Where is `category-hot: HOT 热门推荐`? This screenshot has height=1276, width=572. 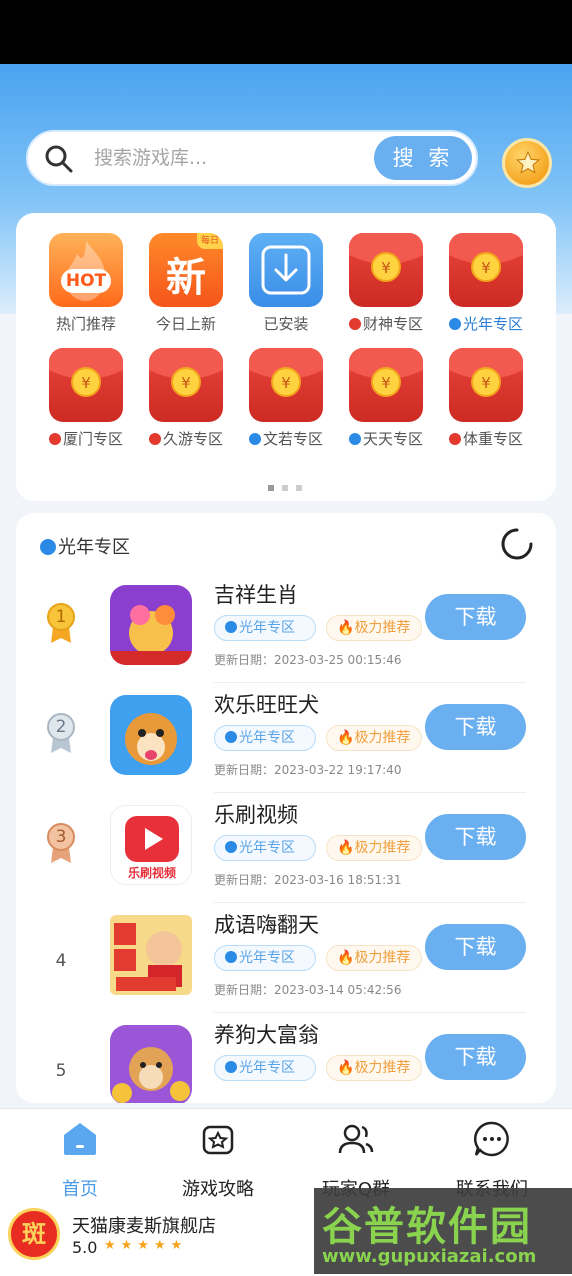
category-hot: HOT 热门推荐 is located at coordinates (86, 283).